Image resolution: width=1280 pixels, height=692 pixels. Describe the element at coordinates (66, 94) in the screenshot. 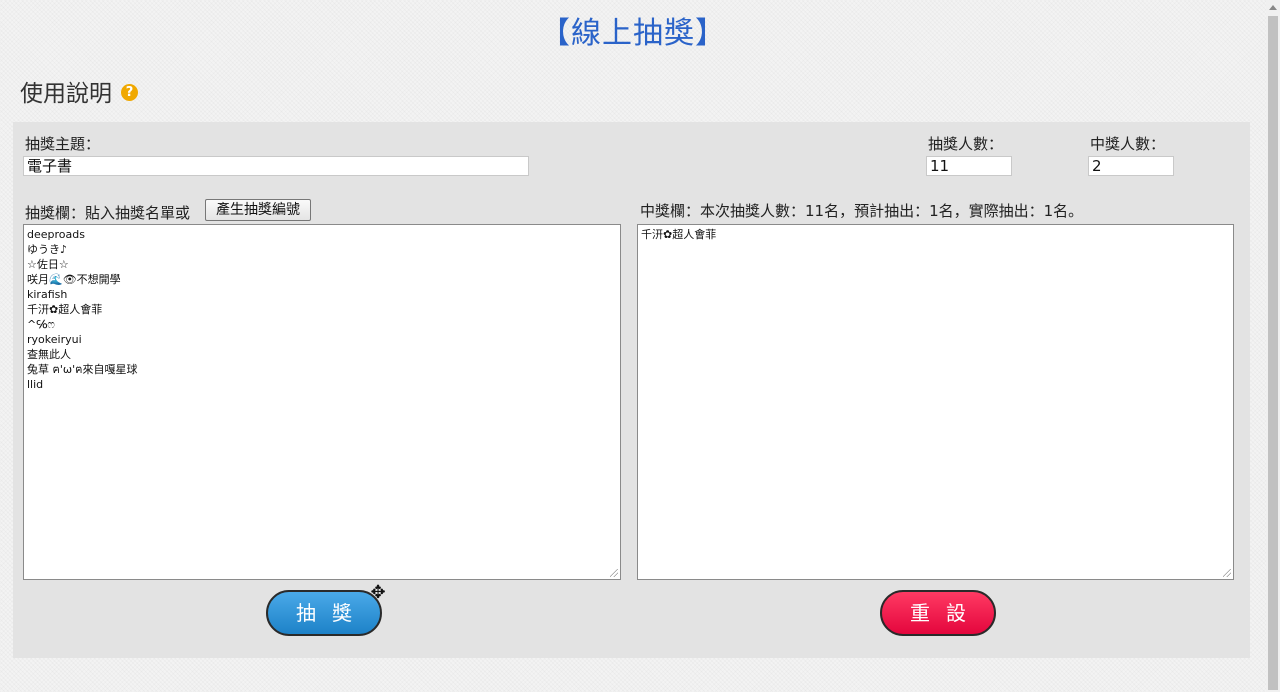

I see `help-heading-text: 使用說明` at that location.